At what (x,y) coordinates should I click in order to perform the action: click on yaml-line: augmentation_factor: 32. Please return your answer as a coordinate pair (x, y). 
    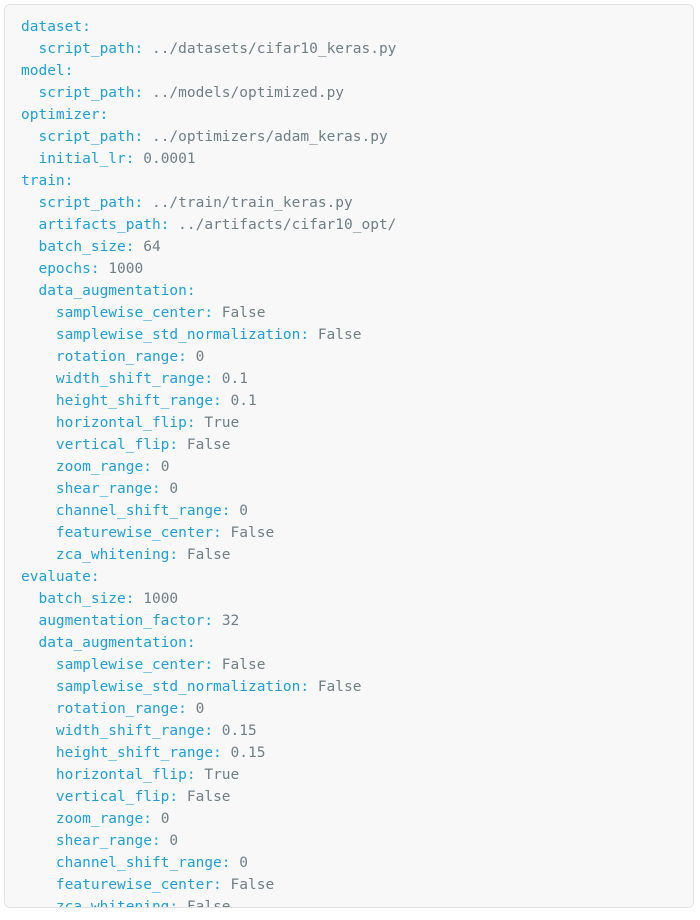
    Looking at the image, I should click on (349, 621).